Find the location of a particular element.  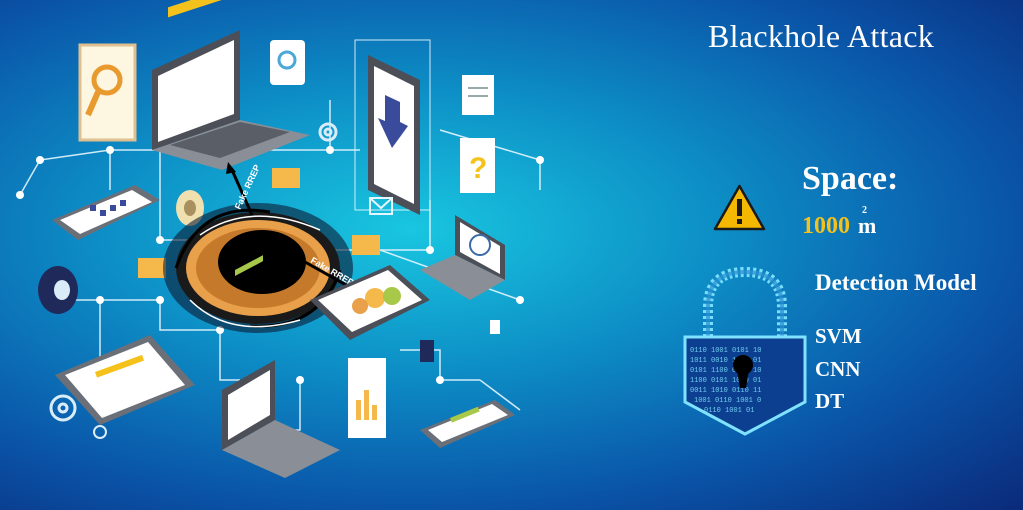

svg-text: 0110 1001 0101 10 is located at coordinates (725, 351).